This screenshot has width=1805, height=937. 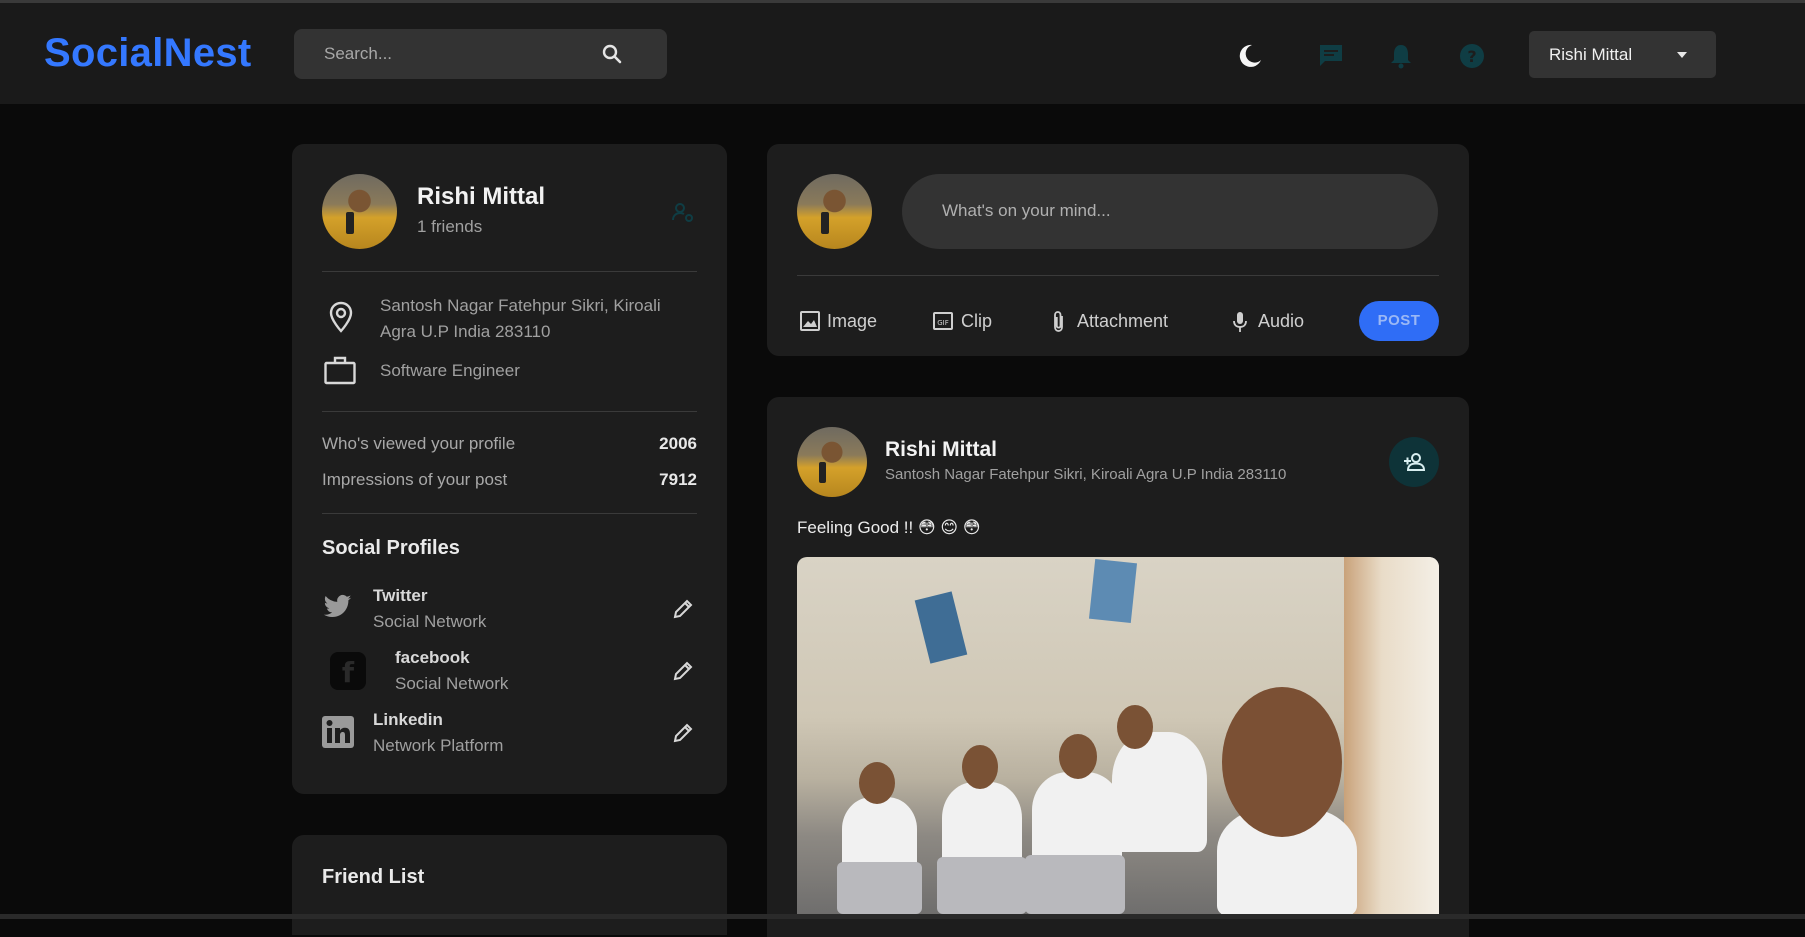 I want to click on gif-icon: GIF, so click(x=943, y=321).